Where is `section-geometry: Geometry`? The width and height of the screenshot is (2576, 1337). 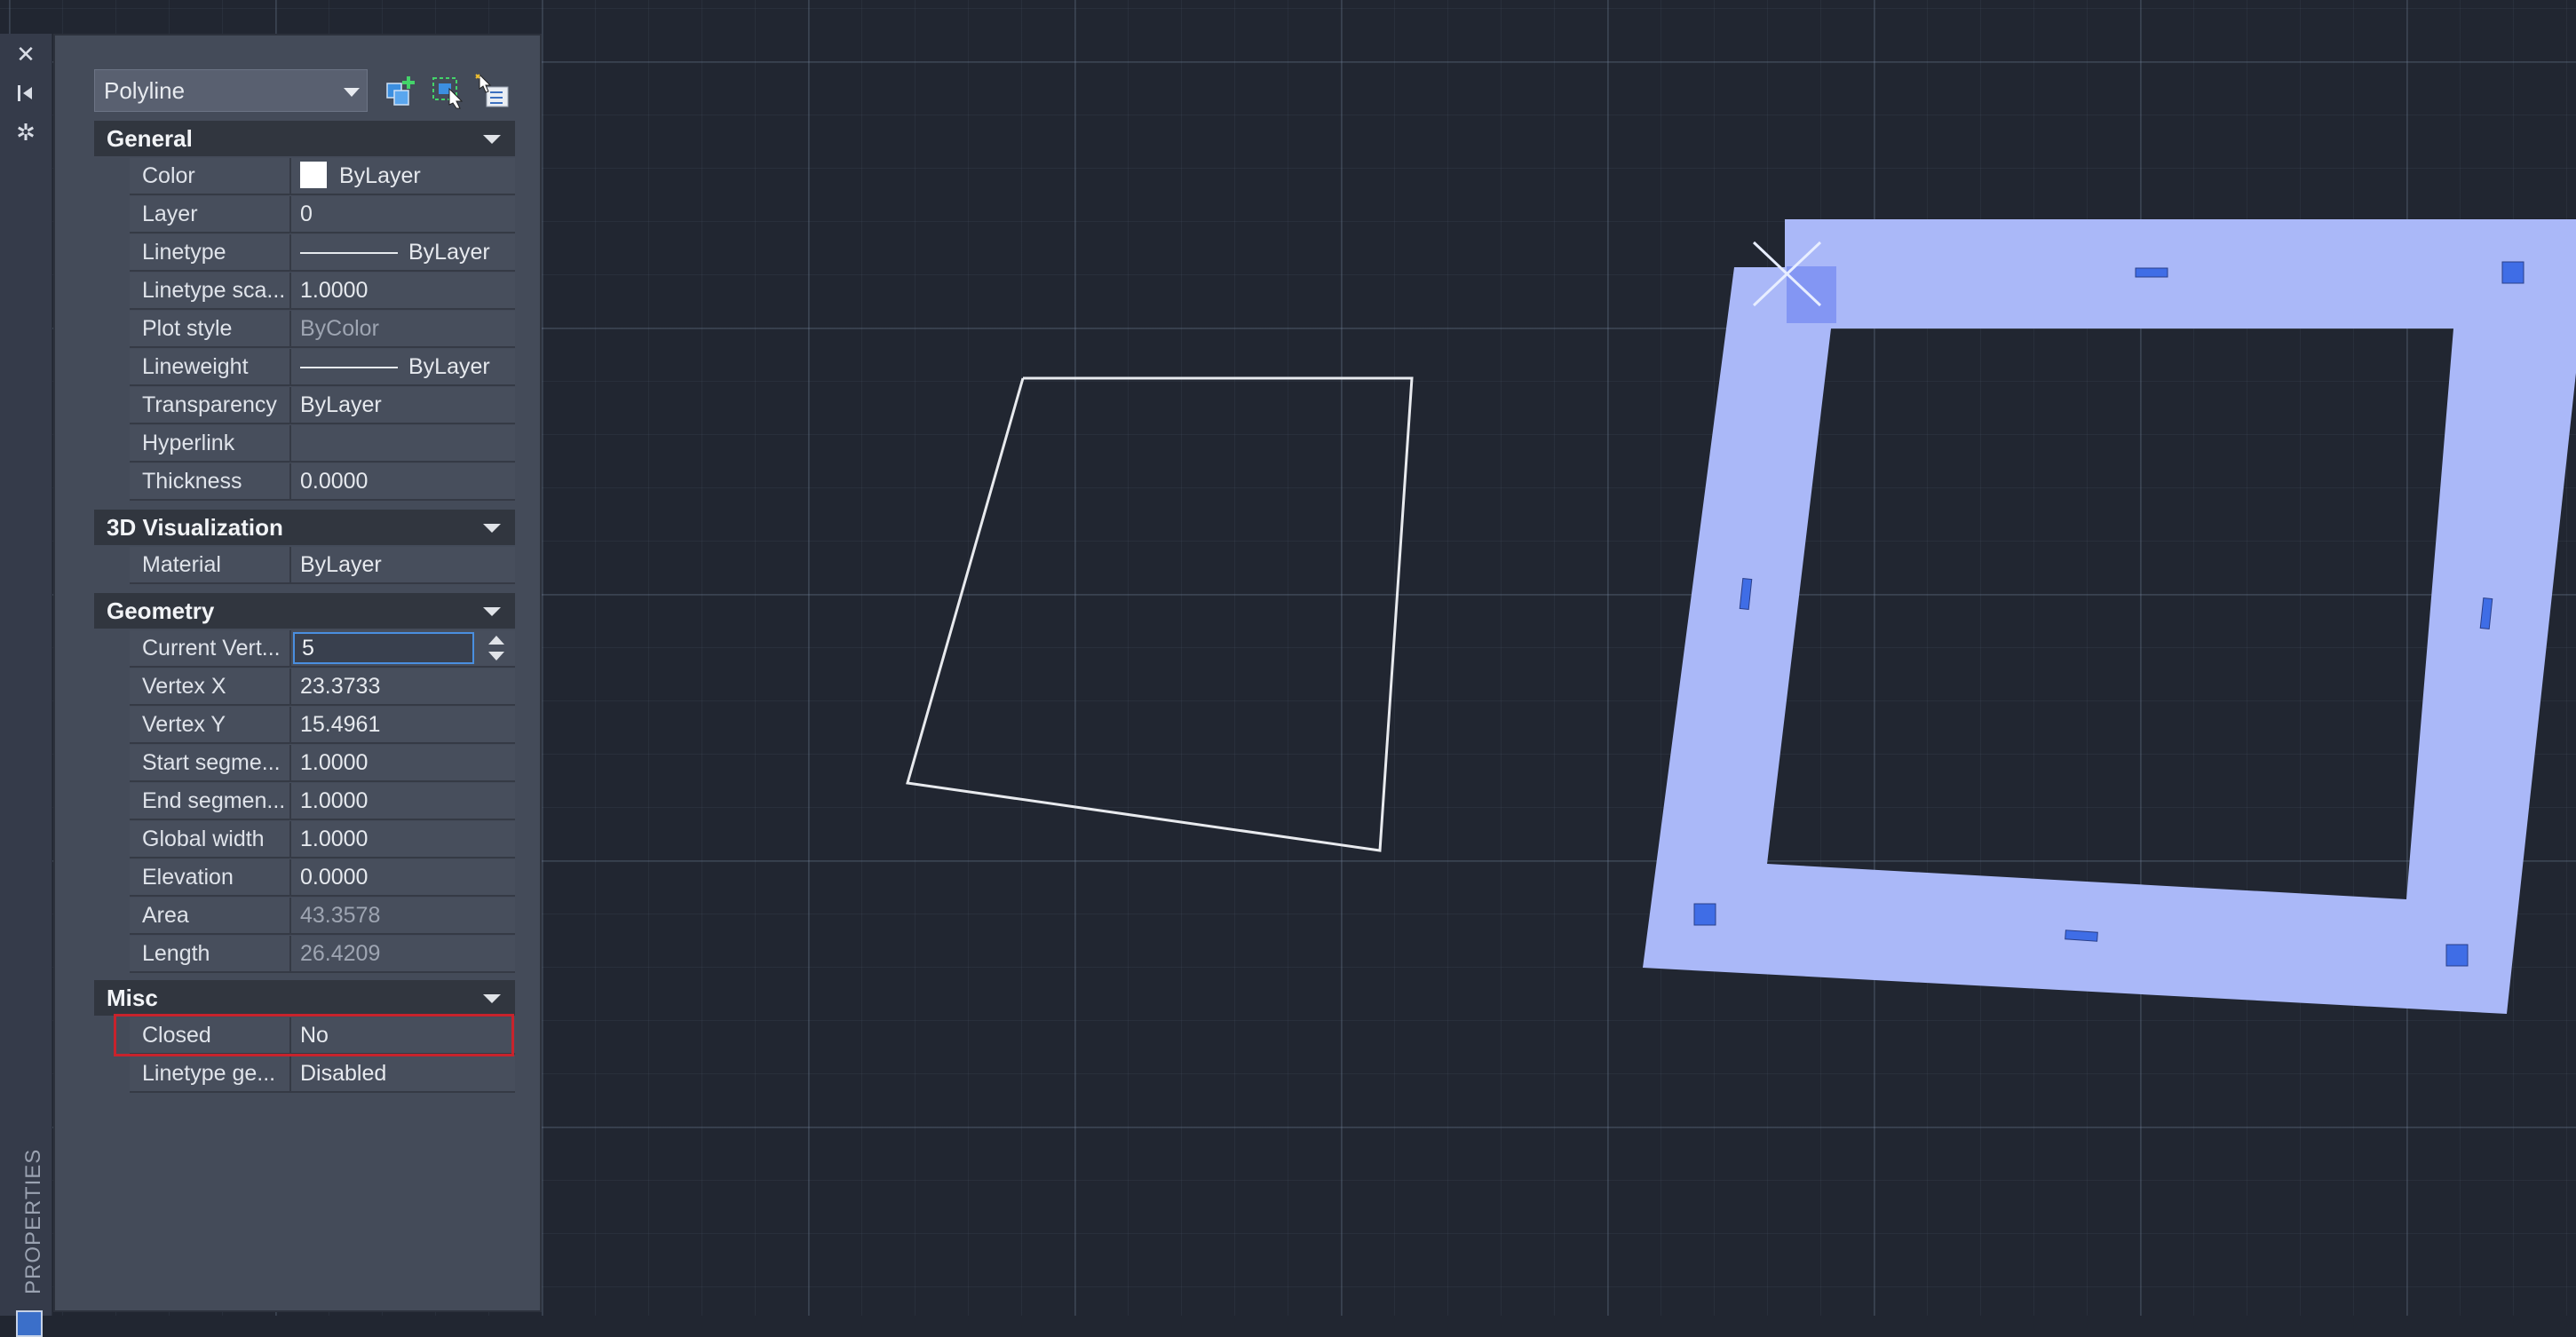
section-geometry: Geometry is located at coordinates (305, 611).